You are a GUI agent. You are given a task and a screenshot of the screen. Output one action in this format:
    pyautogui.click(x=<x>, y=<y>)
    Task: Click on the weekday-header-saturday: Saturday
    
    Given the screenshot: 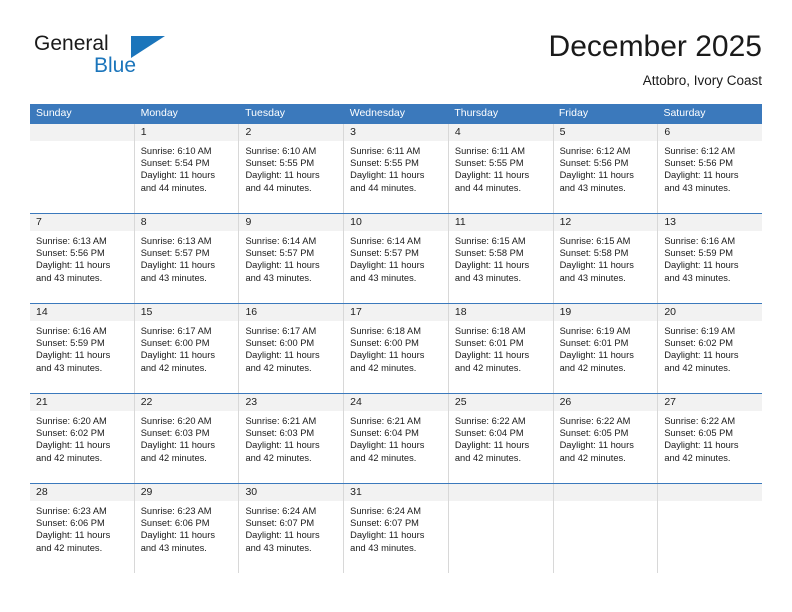 What is the action you would take?
    pyautogui.click(x=684, y=113)
    